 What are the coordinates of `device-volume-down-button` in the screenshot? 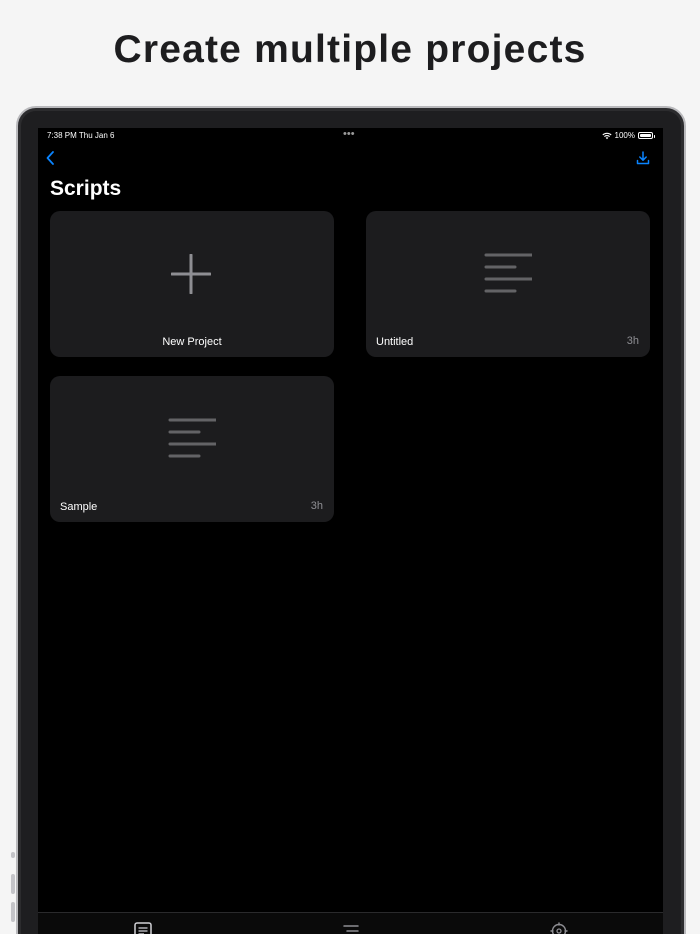 It's located at (13, 912).